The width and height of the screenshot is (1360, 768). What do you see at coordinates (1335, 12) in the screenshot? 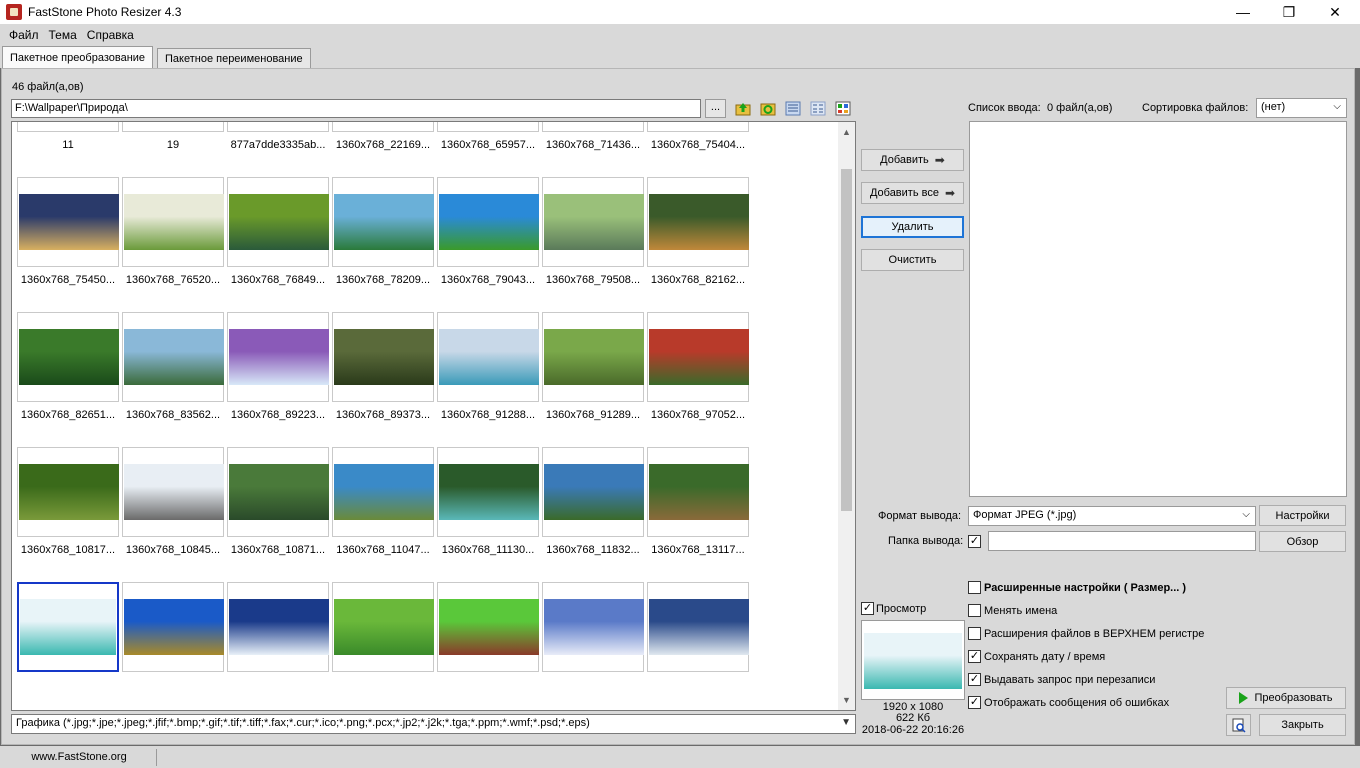
I see `close-window-button: ✕` at bounding box center [1335, 12].